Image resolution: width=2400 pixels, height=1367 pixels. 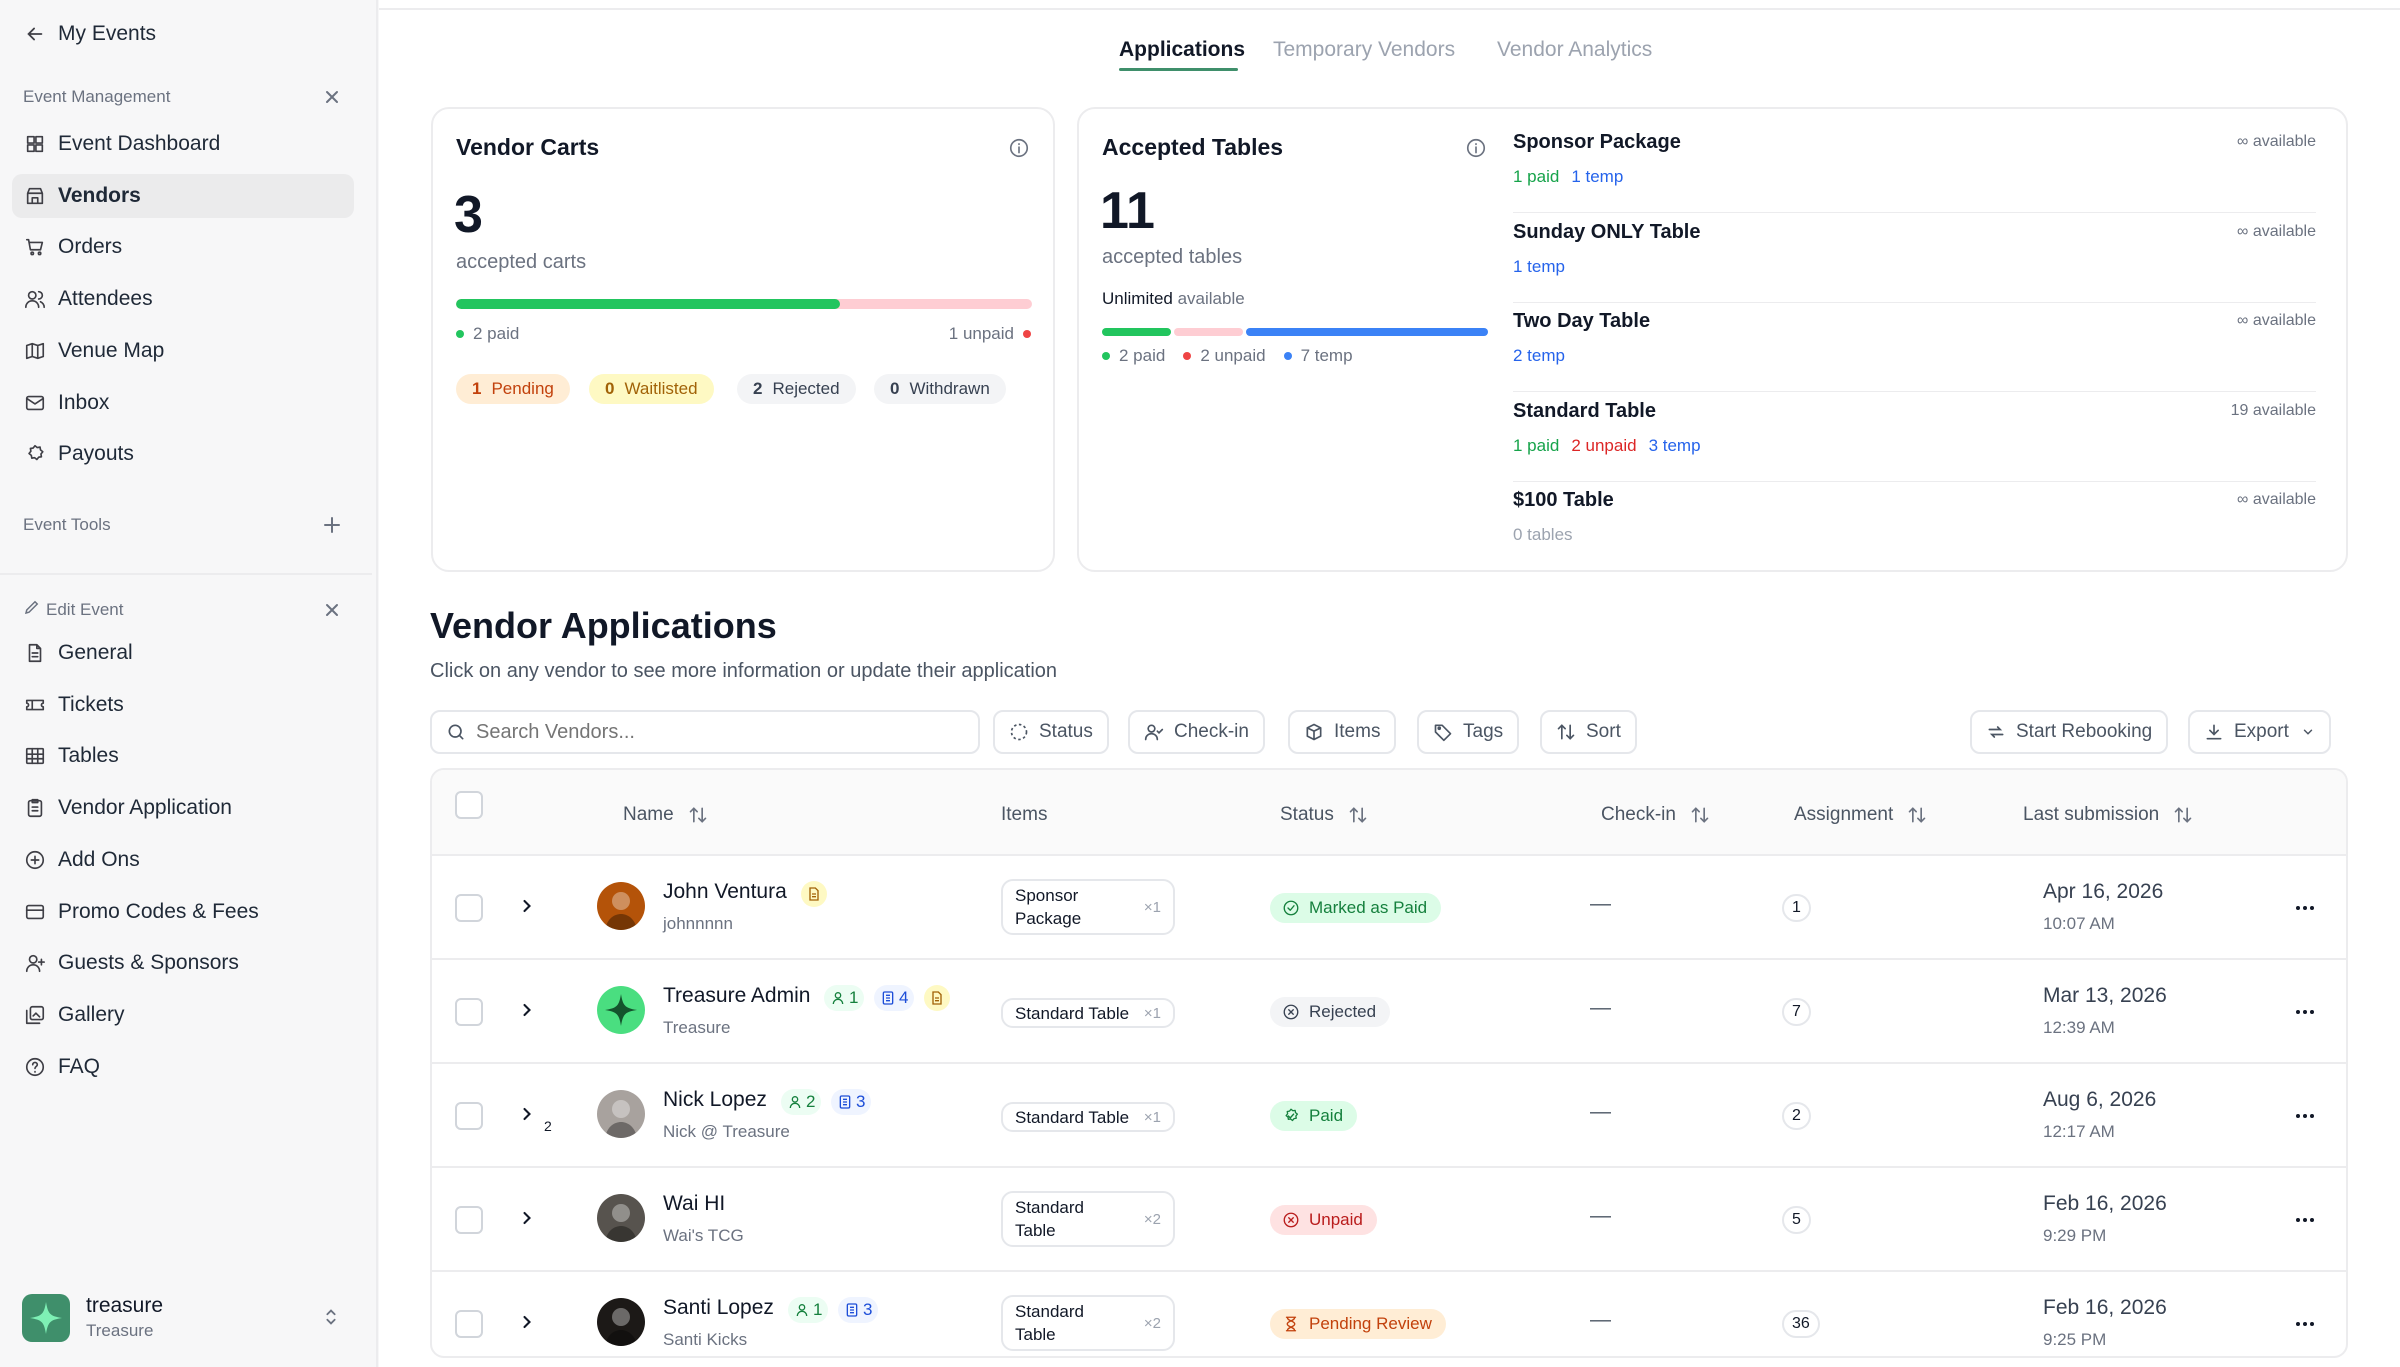 What do you see at coordinates (796, 389) in the screenshot?
I see `rejected-pill: 2 Rejected` at bounding box center [796, 389].